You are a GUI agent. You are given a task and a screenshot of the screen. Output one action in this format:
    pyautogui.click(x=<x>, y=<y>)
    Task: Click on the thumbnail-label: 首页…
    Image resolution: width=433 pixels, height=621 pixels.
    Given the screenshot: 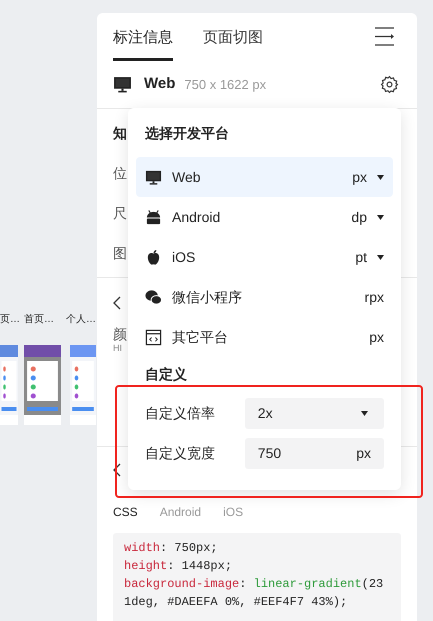 What is the action you would take?
    pyautogui.click(x=39, y=320)
    